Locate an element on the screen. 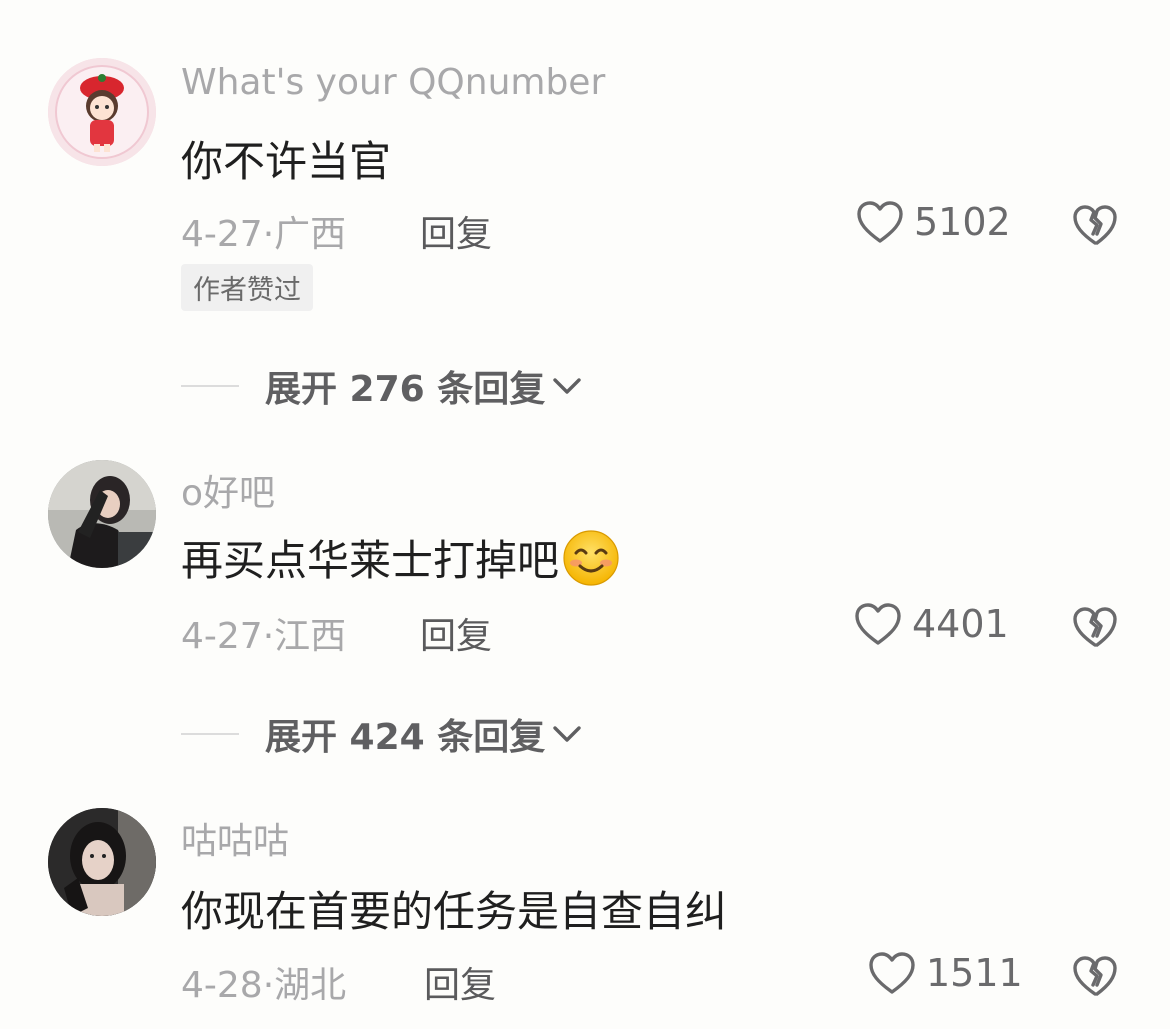  smiling-face-icon is located at coordinates (591, 557).